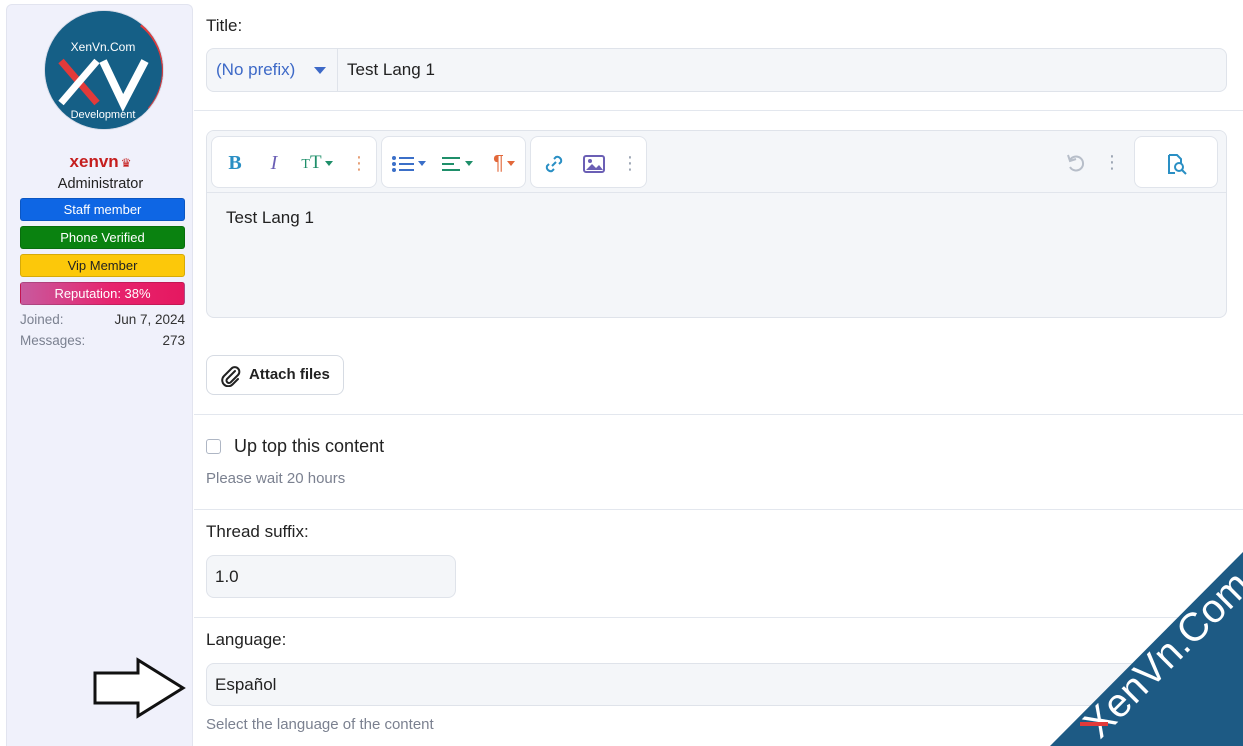  What do you see at coordinates (331, 576) in the screenshot?
I see `thread-suffix-input: 1.0` at bounding box center [331, 576].